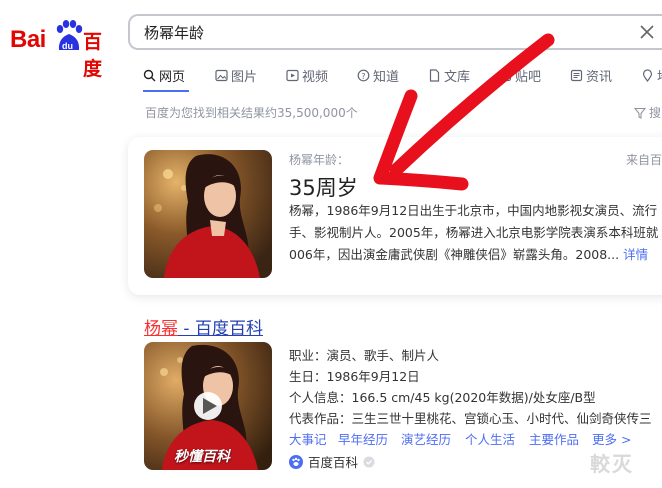 The width and height of the screenshot is (662, 488). Describe the element at coordinates (464, 112) in the screenshot. I see `red-arrow-annotation` at that location.